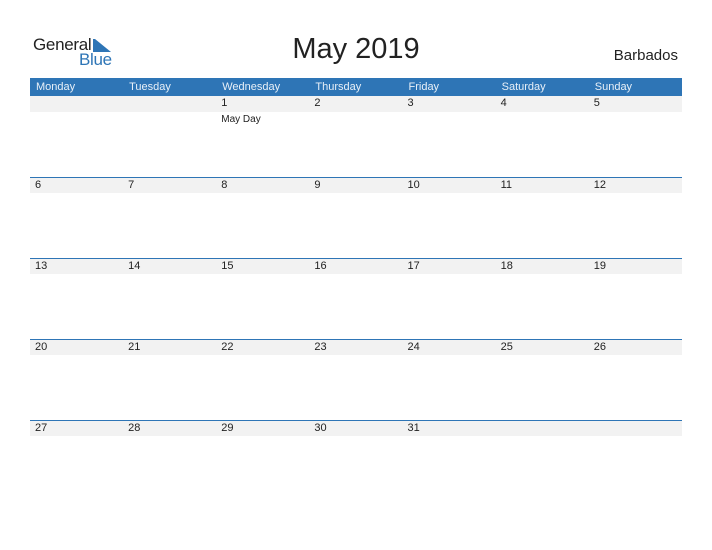 This screenshot has height=550, width=712. I want to click on weekday-tuesday: Tuesday, so click(150, 87).